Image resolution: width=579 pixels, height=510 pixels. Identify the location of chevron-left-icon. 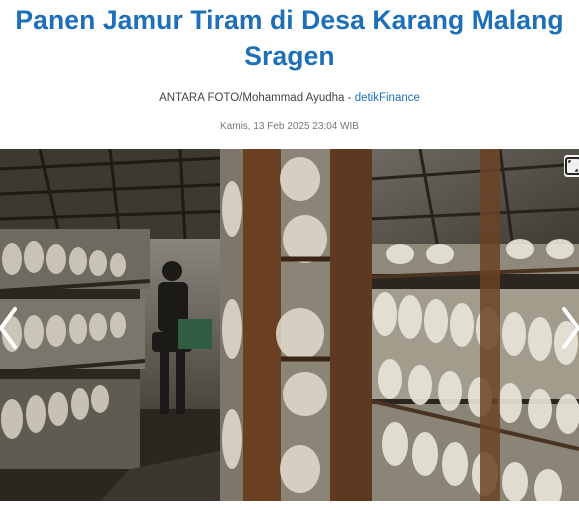
(8, 328).